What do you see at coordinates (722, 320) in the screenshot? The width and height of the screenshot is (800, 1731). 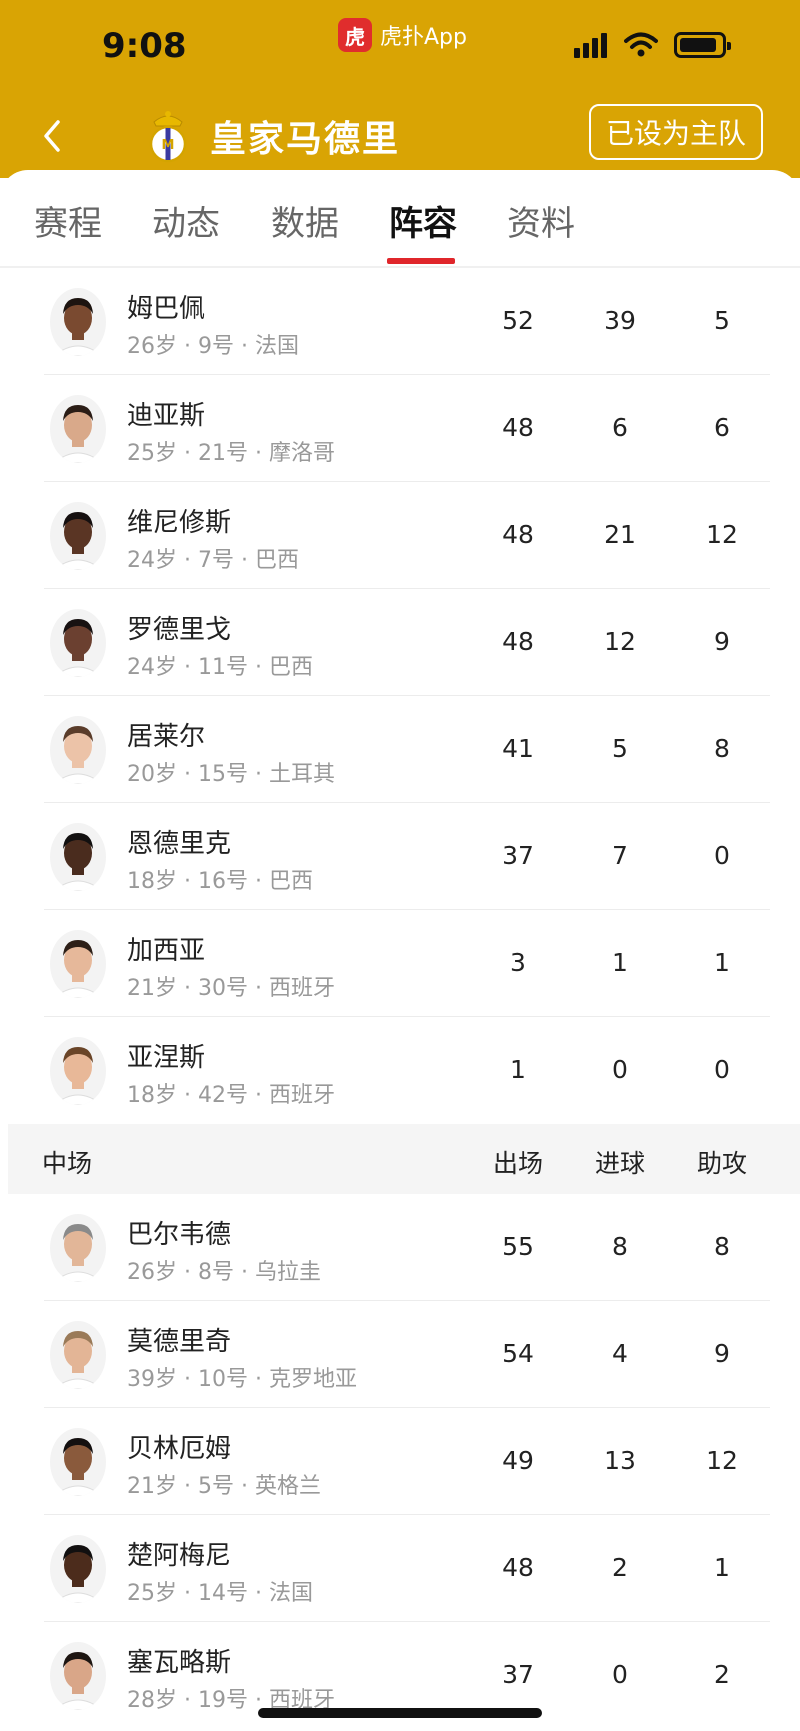 I see `player-assists: 5` at bounding box center [722, 320].